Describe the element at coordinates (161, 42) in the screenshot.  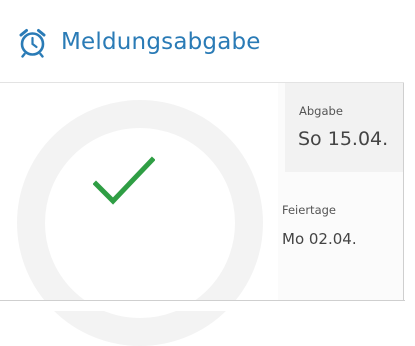
I see `card-title: Meldungsabgabe` at that location.